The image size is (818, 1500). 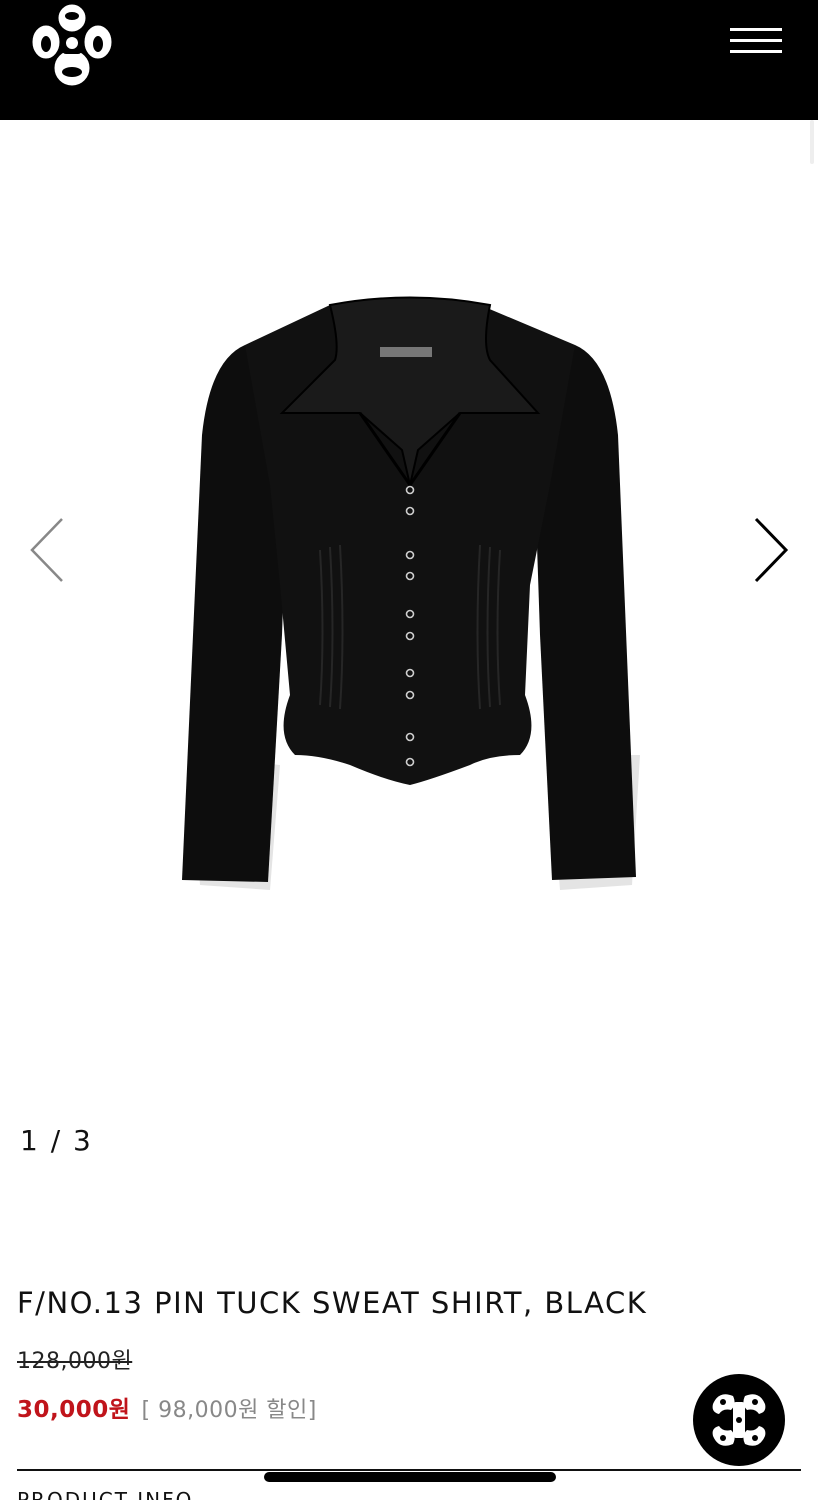 I want to click on product-info-toggle: PRODUCT INFO, so click(x=105, y=1494).